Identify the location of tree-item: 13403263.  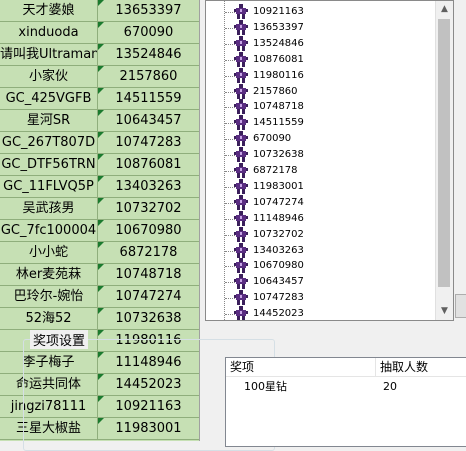
(321, 250).